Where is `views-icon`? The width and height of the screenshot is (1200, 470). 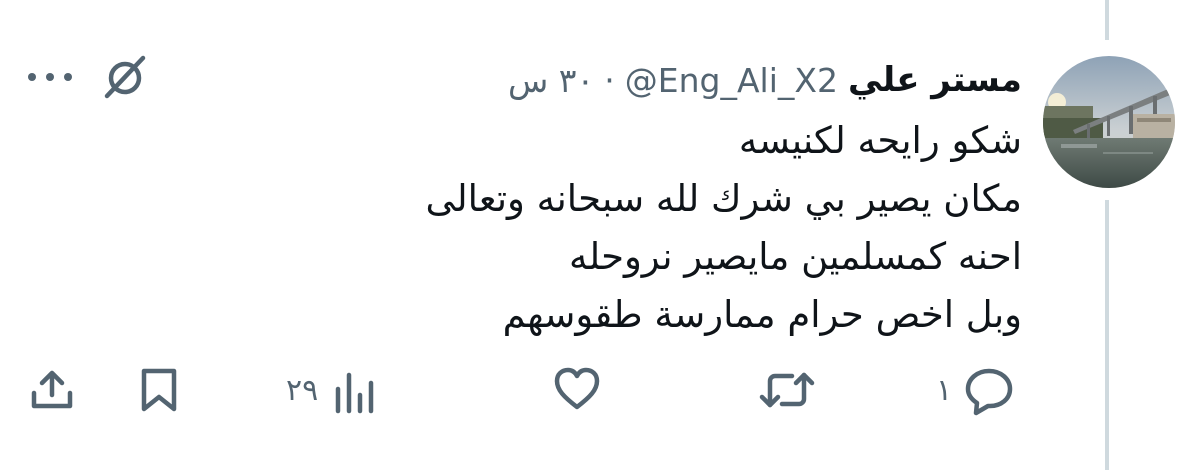
views-icon is located at coordinates (354, 393).